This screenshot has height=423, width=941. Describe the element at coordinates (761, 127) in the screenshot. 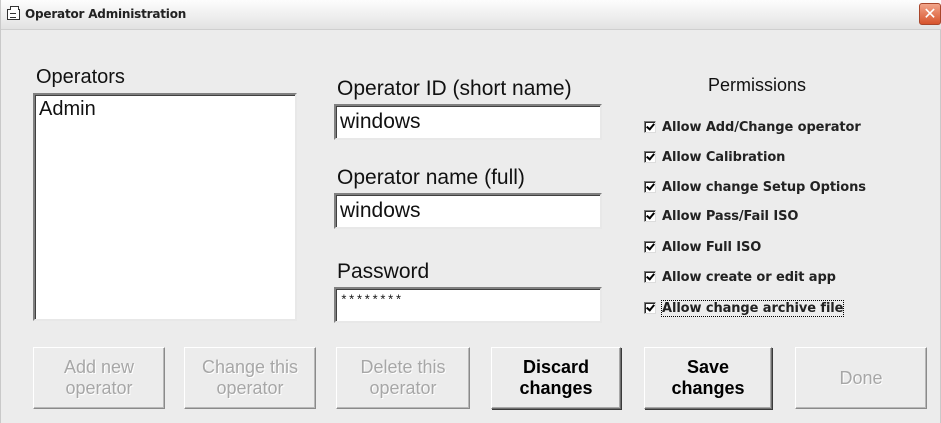

I see `permission-label: Allow Add/Change operator` at that location.